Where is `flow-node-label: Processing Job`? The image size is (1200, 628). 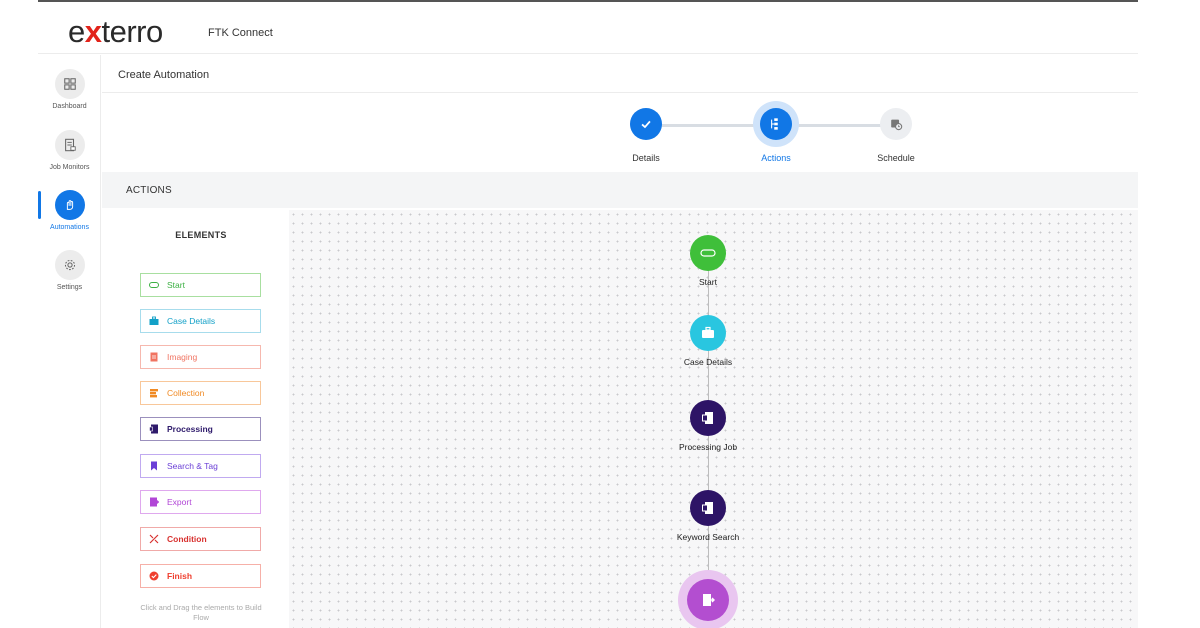
flow-node-label: Processing Job is located at coordinates (708, 447).